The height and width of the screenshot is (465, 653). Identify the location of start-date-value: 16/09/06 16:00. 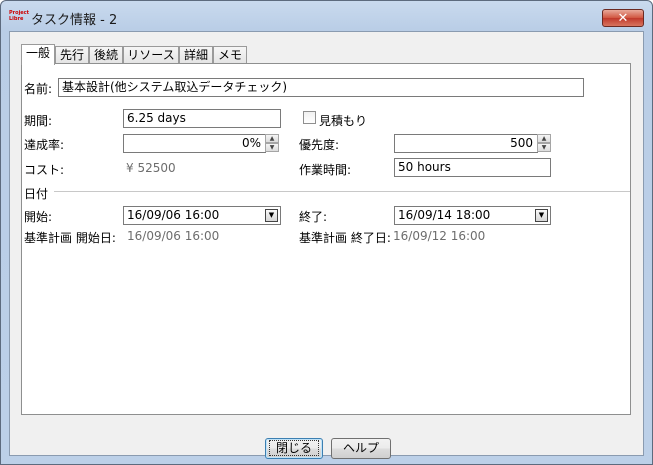
(173, 215).